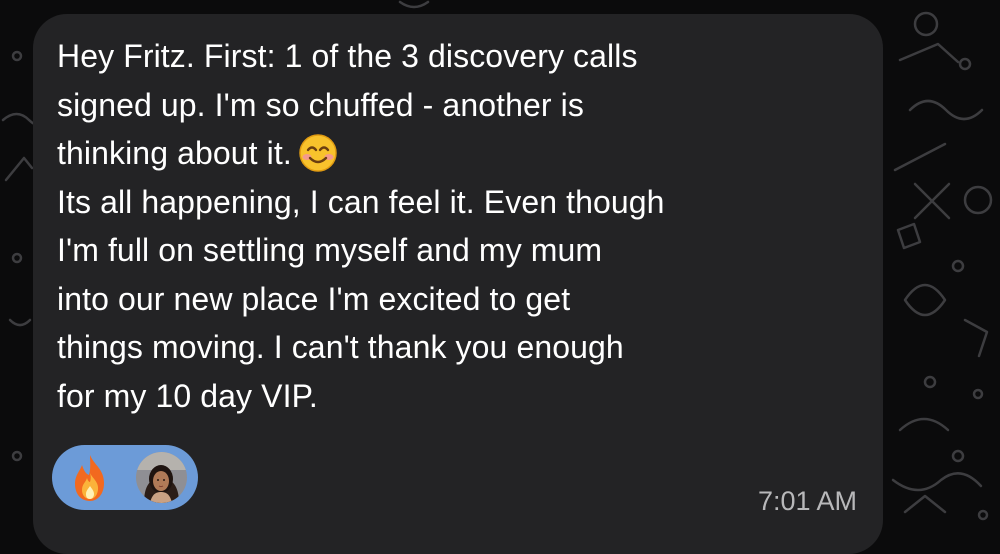 This screenshot has height=554, width=1000. Describe the element at coordinates (125, 477) in the screenshot. I see `reaction-pill` at that location.